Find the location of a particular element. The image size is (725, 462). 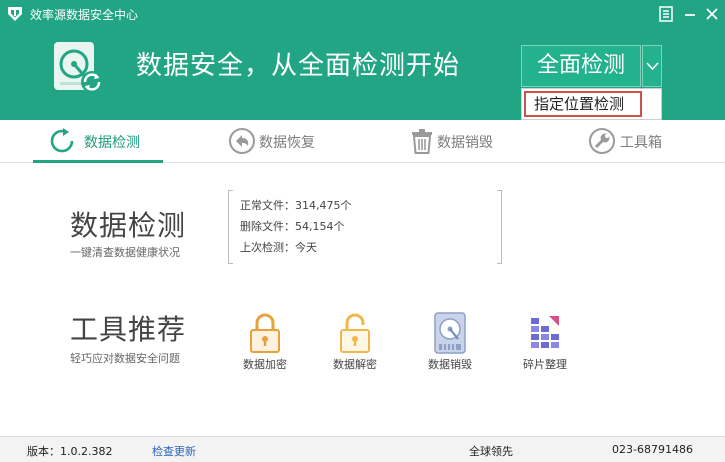

tools-title: 工具推荐 is located at coordinates (128, 329).